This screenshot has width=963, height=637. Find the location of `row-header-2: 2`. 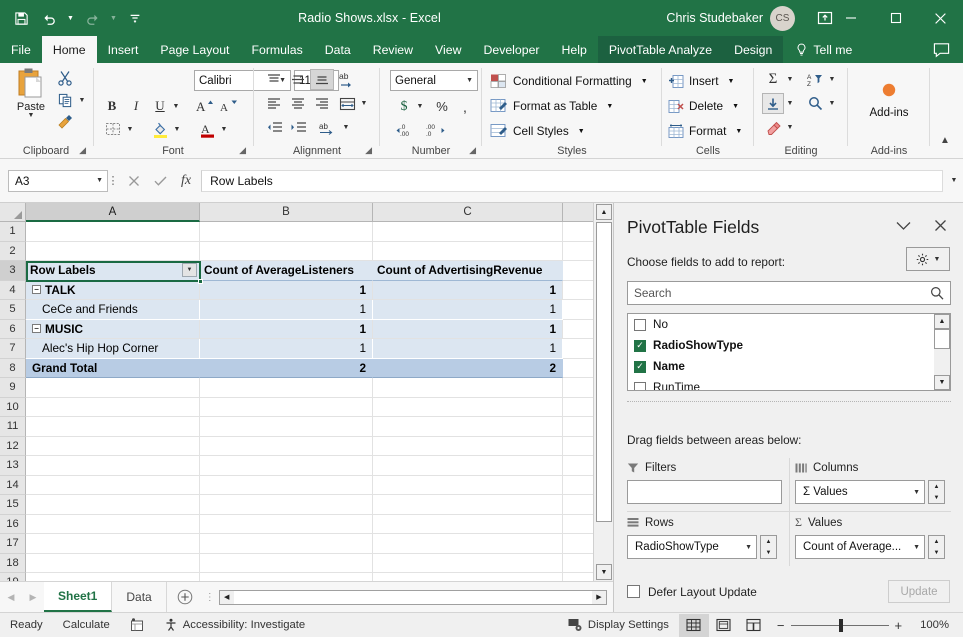

row-header-2: 2 is located at coordinates (13, 251).